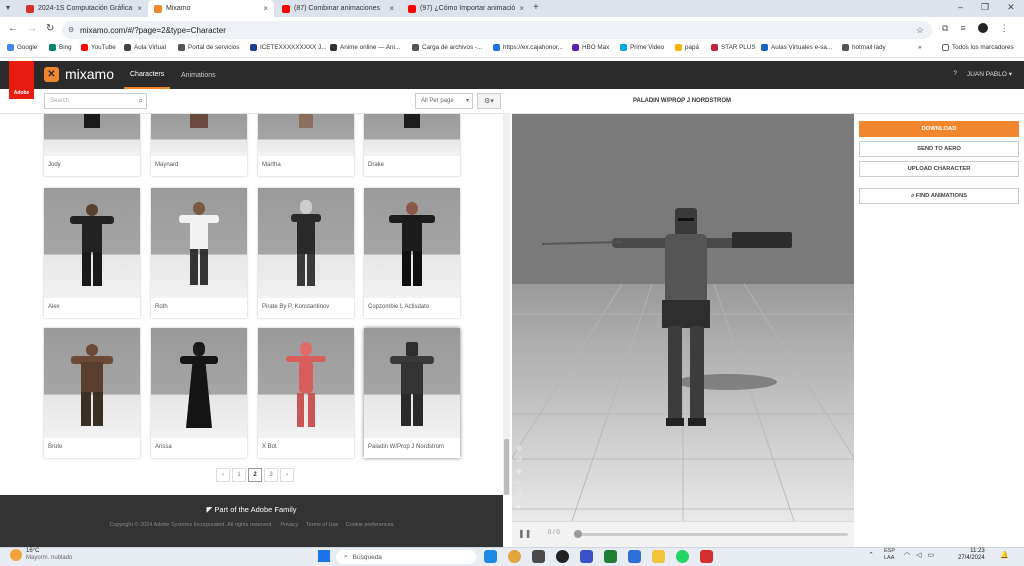  What do you see at coordinates (322, 525) in the screenshot?
I see `terms-link: Terms of Use` at bounding box center [322, 525].